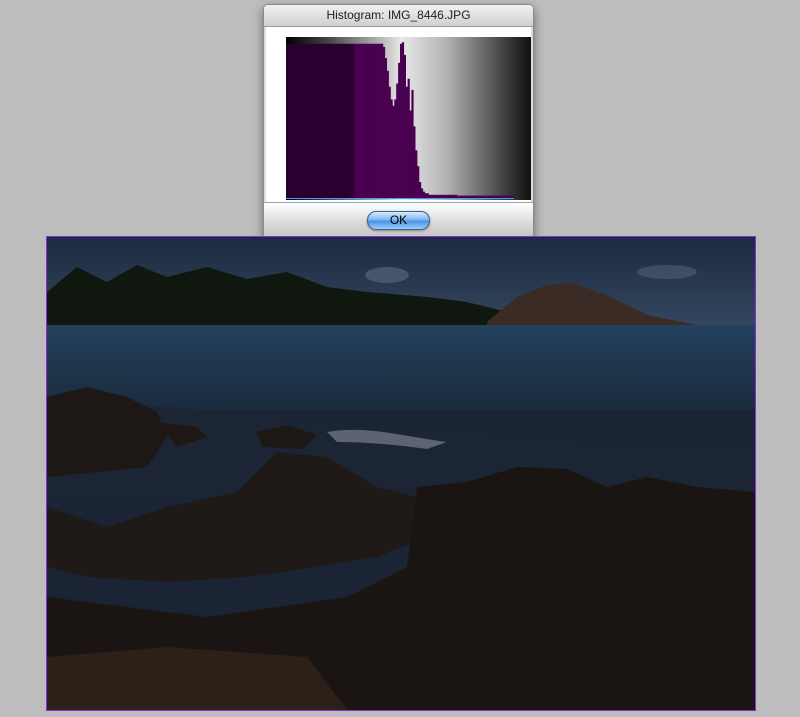  What do you see at coordinates (398, 220) in the screenshot?
I see `ok-button: OK` at bounding box center [398, 220].